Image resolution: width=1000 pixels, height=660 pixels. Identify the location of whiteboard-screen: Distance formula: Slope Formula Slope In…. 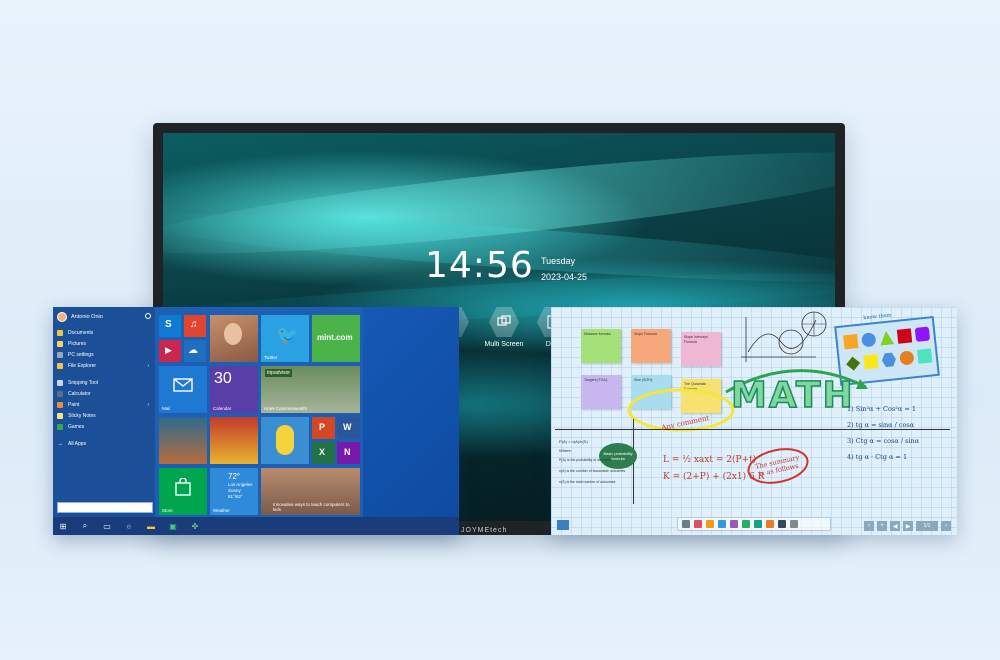
(754, 421).